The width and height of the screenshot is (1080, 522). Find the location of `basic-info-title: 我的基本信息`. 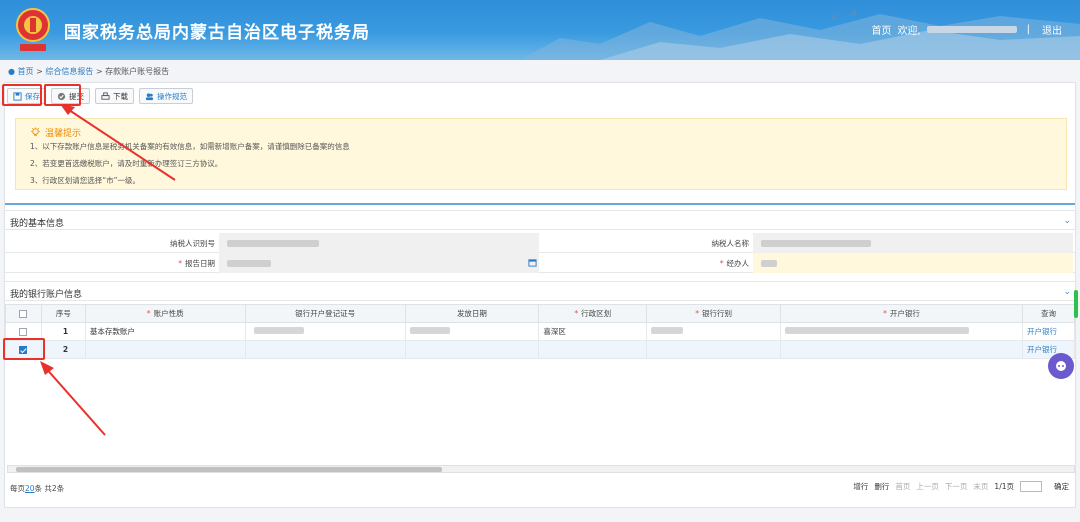

basic-info-title: 我的基本信息 is located at coordinates (37, 224).